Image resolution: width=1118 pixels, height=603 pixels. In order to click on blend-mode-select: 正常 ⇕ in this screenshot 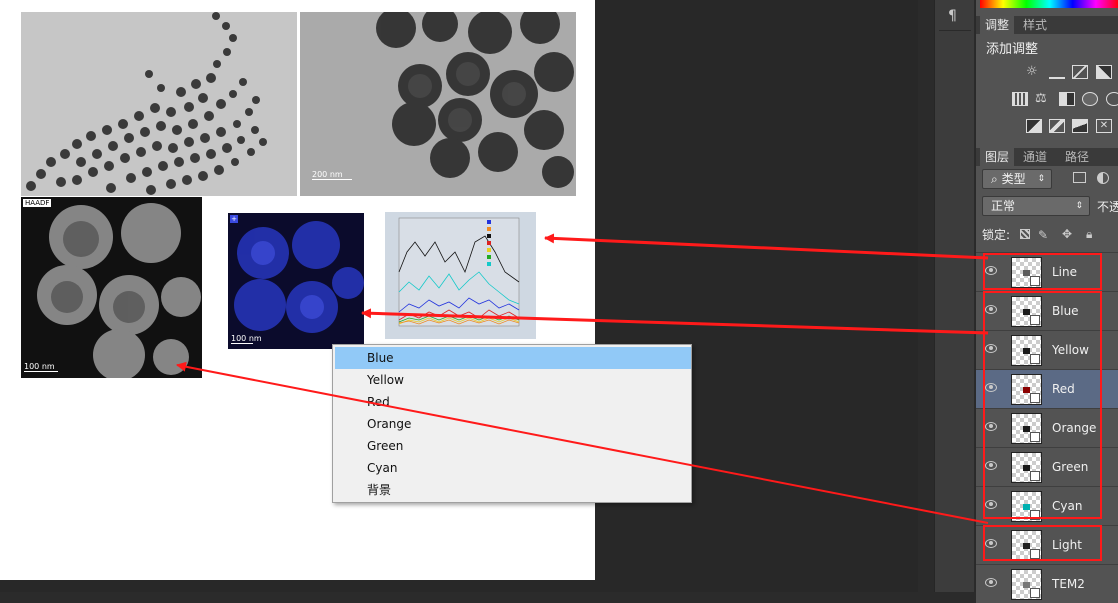, I will do `click(1036, 206)`.